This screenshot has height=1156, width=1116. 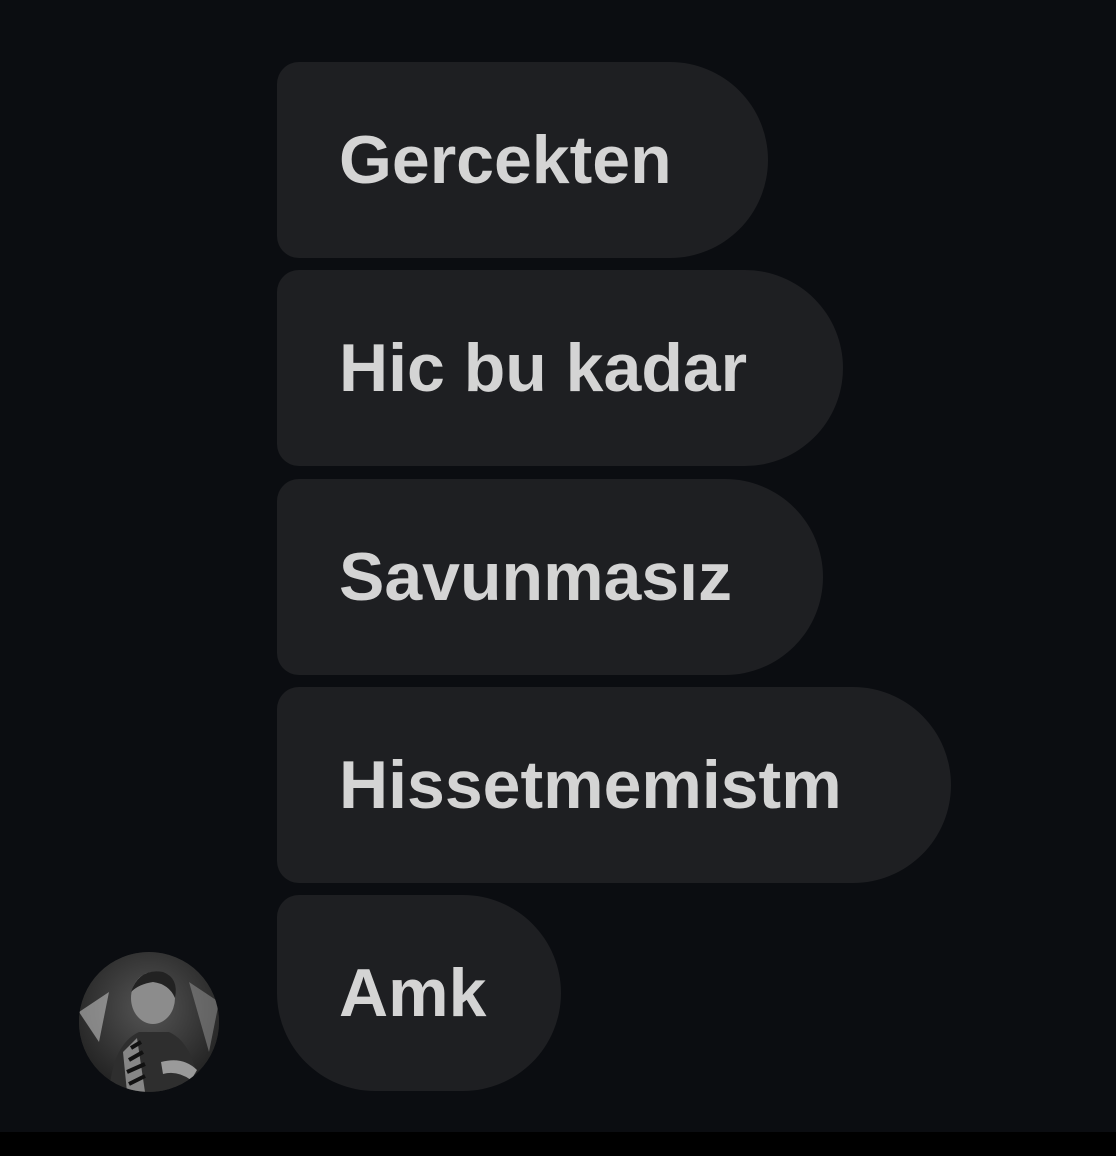 I want to click on message-bubble: Hic bu kadar, so click(x=560, y=368).